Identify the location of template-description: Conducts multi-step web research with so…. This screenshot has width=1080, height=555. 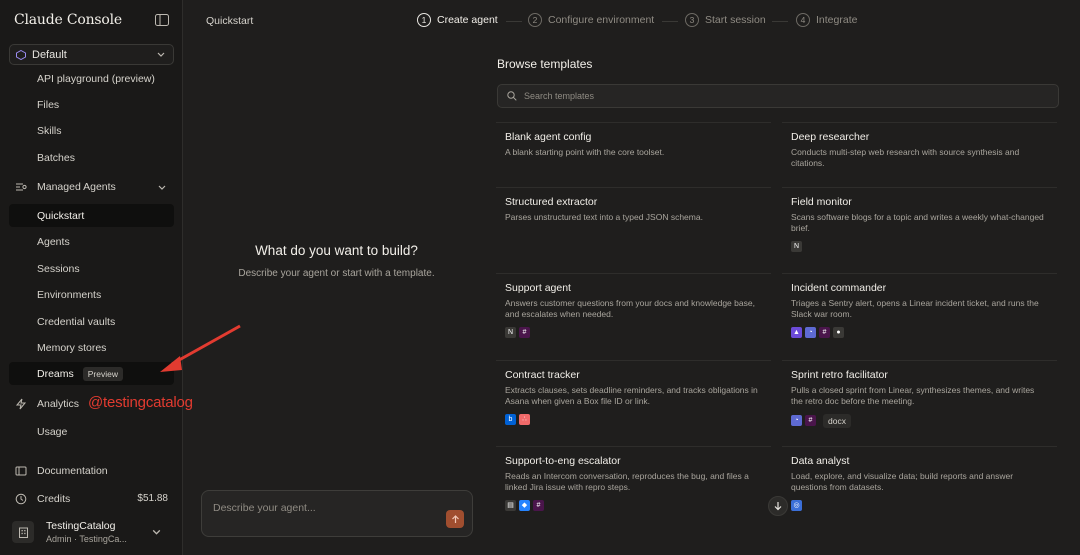
(905, 158).